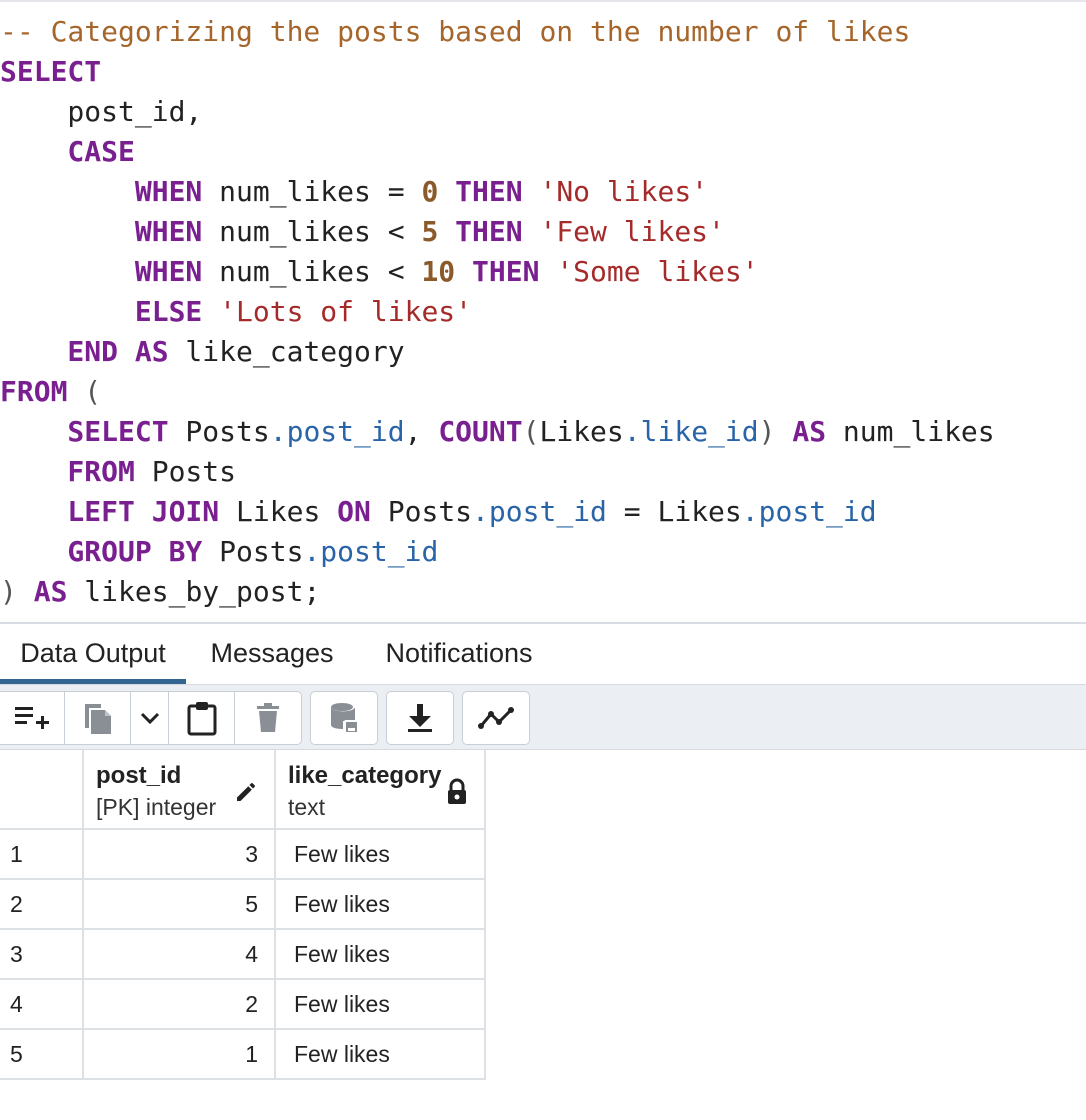  Describe the element at coordinates (312, 191) in the screenshot. I see `code-token: num_likes =` at that location.